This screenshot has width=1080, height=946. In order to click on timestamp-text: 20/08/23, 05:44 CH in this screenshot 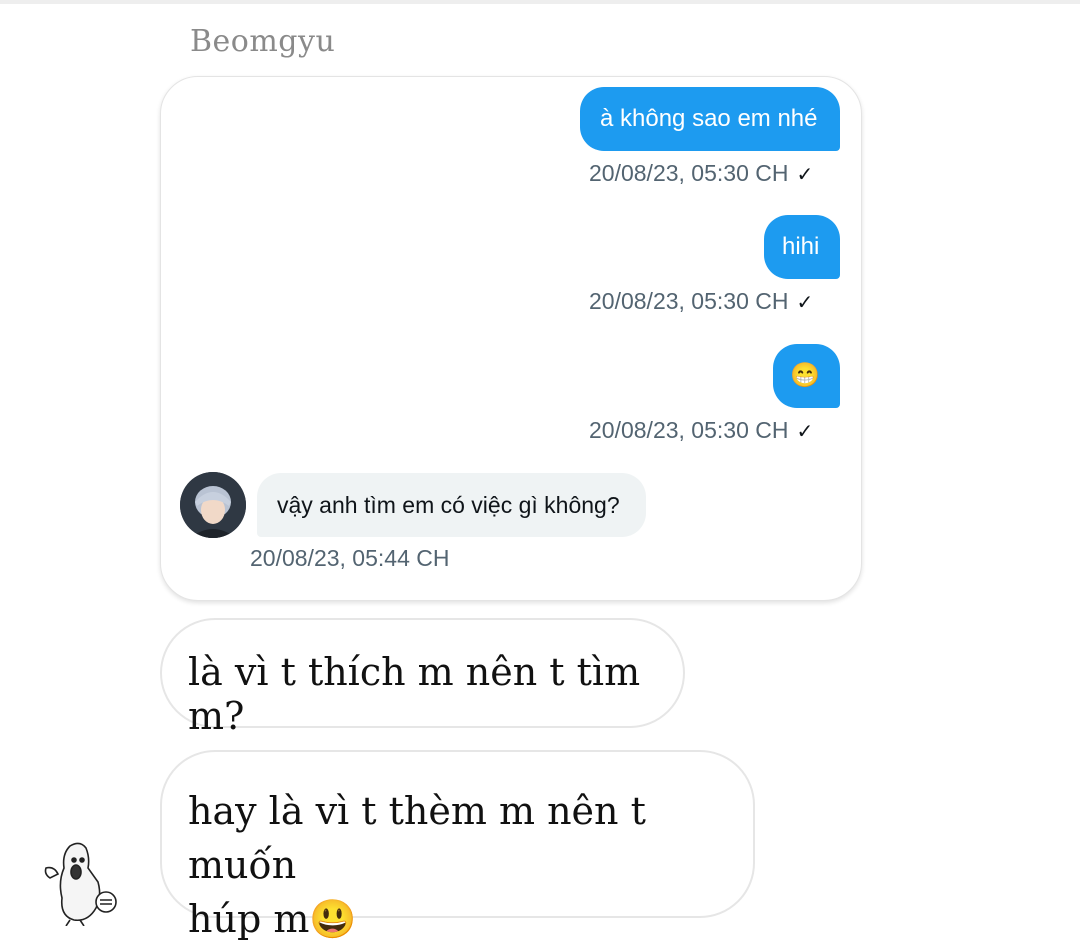, I will do `click(350, 558)`.